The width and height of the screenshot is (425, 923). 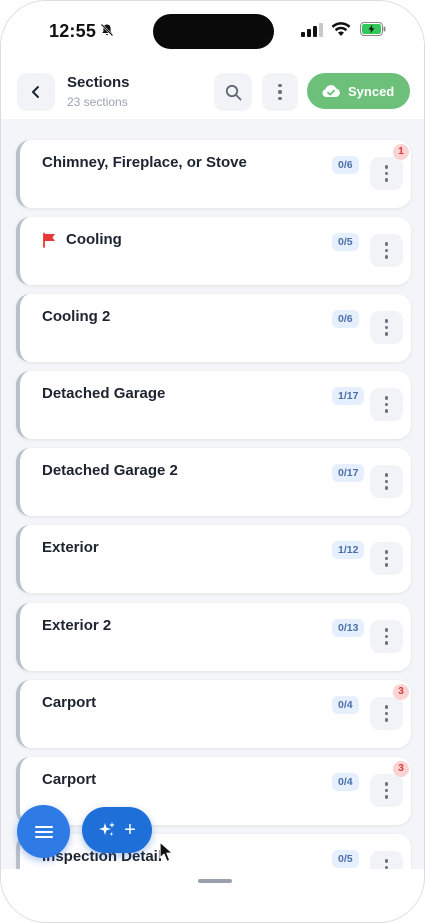 I want to click on section-label: Cooling, so click(x=94, y=239).